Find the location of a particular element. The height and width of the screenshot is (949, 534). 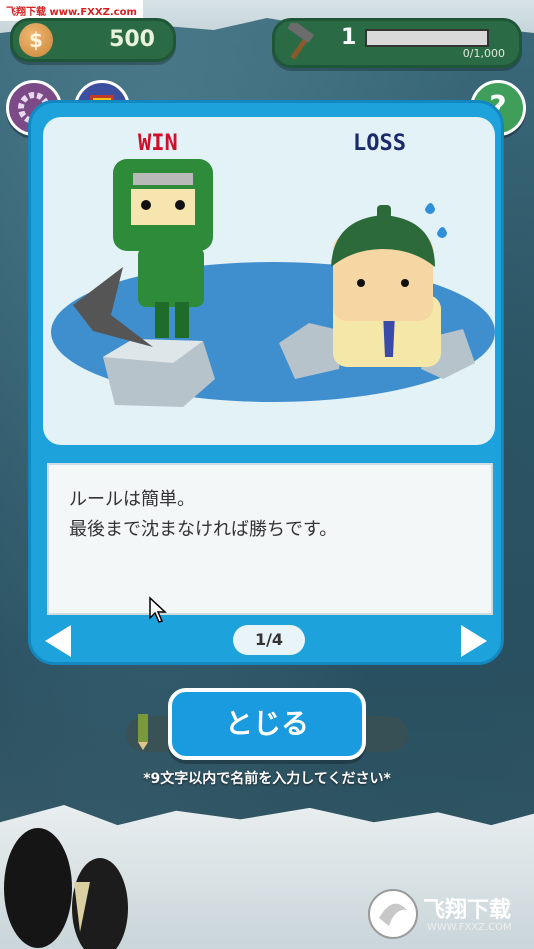

watermark-url: WWW.FXXZ.COM is located at coordinates (469, 927).